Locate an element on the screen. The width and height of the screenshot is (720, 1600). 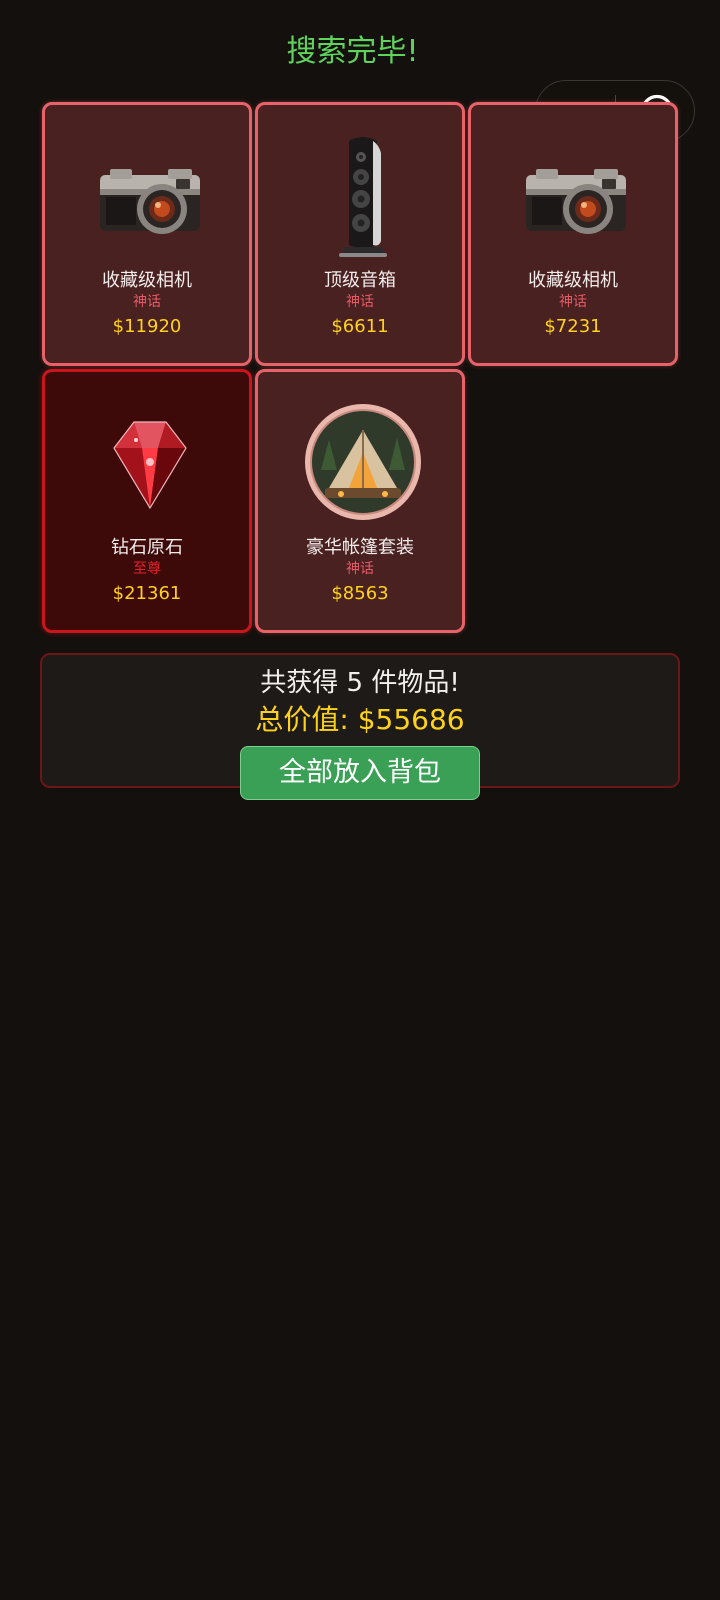
item-count-text: 共获得 5 件物品! is located at coordinates (360, 683).